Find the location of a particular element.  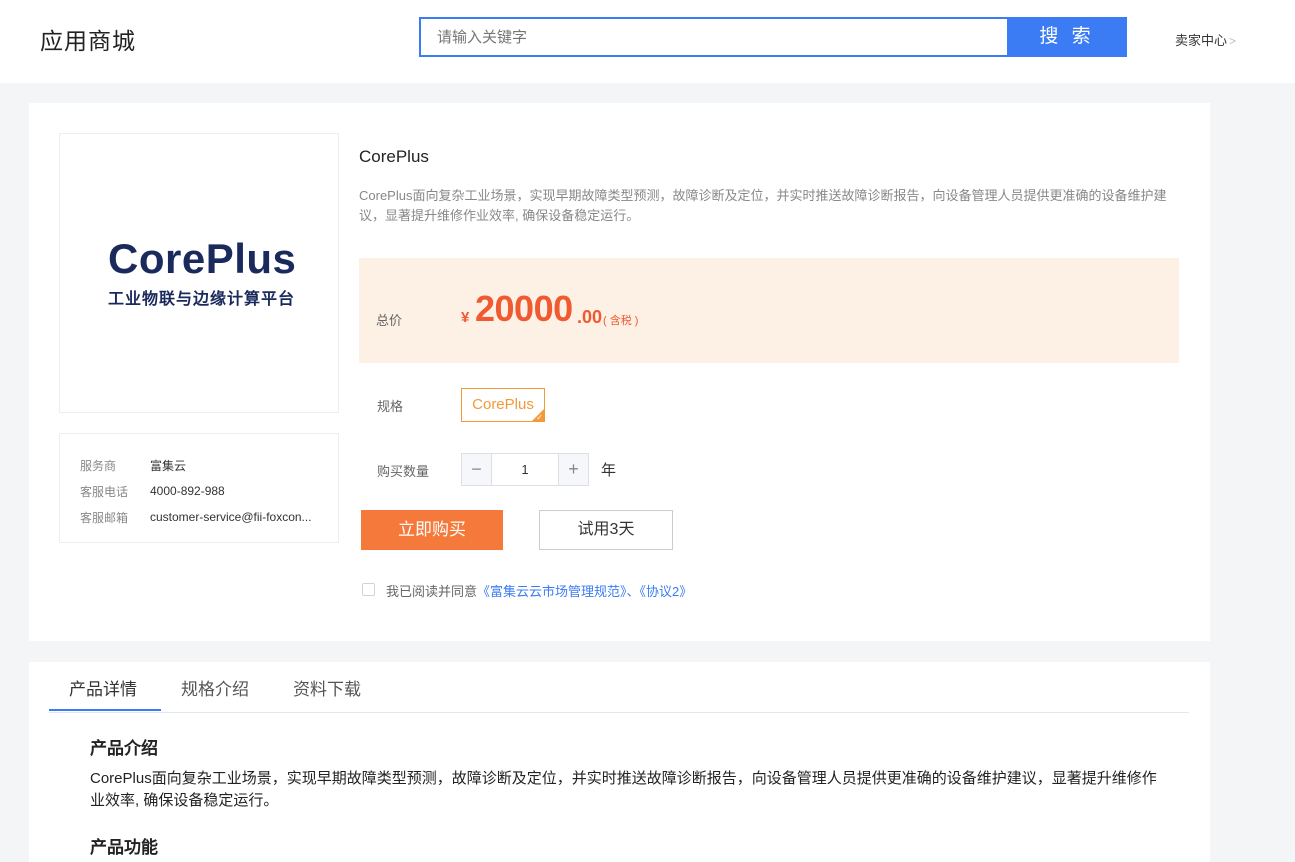

section-title-intro: 产品介绍 is located at coordinates (124, 748).